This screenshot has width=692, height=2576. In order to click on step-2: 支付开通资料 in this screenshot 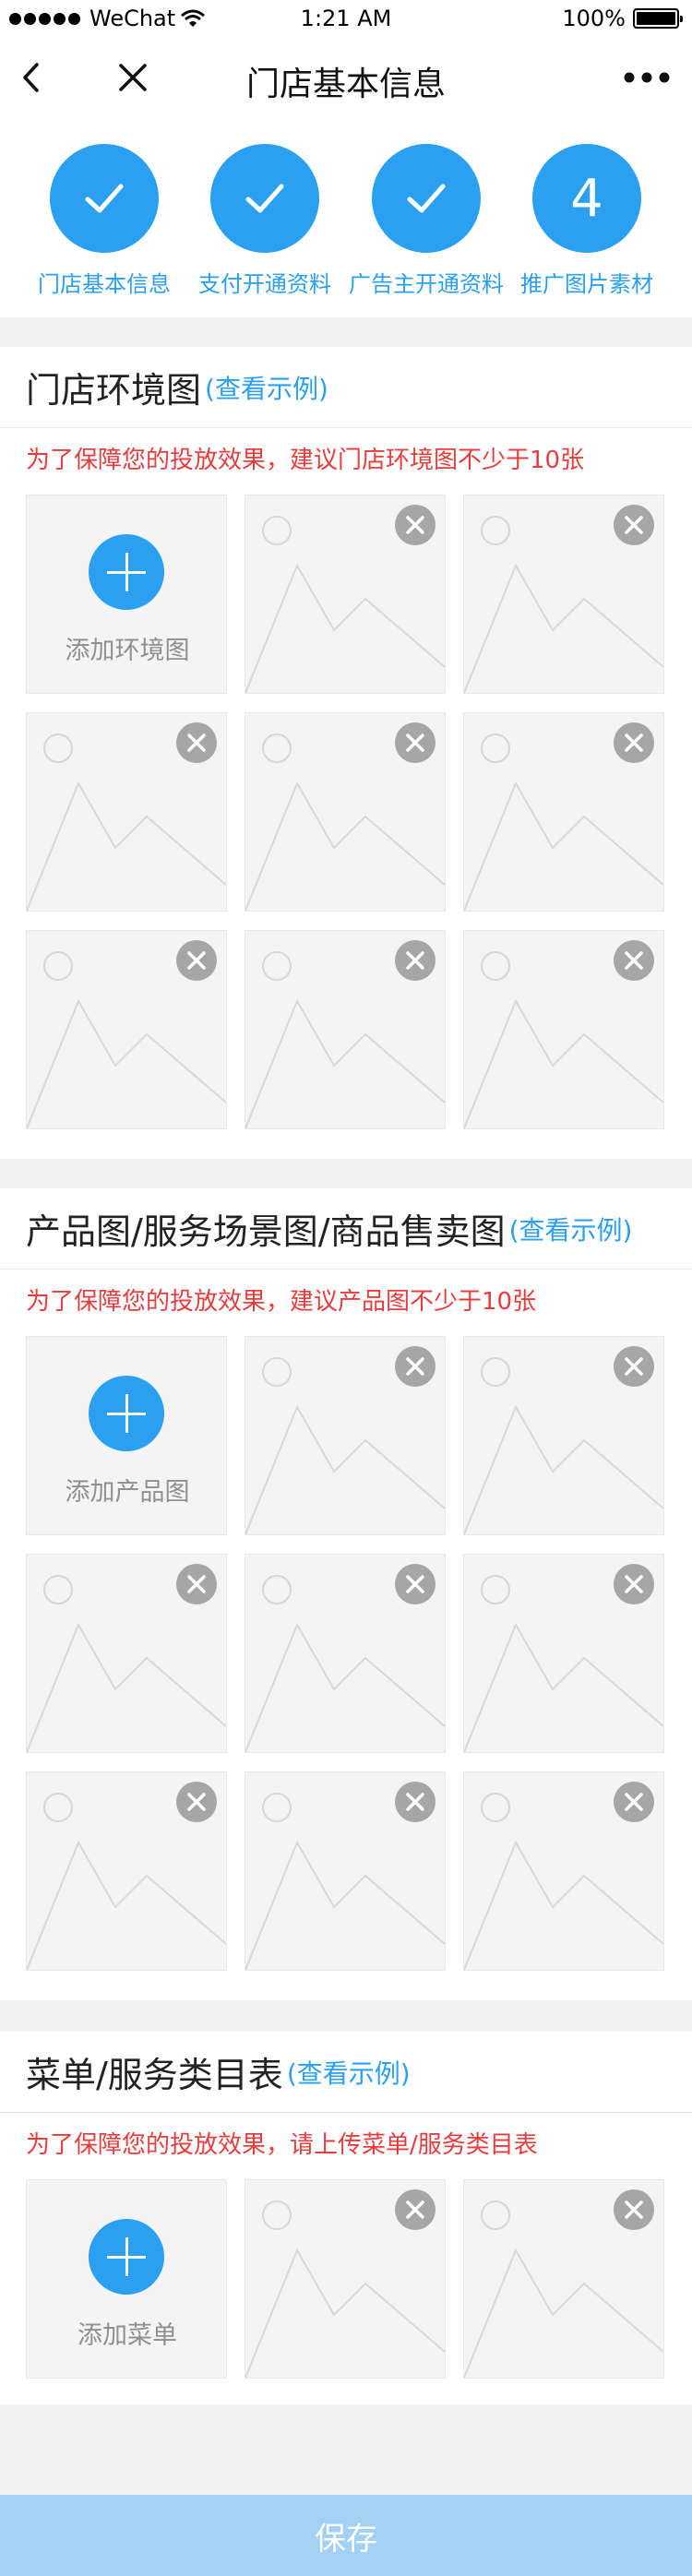, I will do `click(265, 221)`.